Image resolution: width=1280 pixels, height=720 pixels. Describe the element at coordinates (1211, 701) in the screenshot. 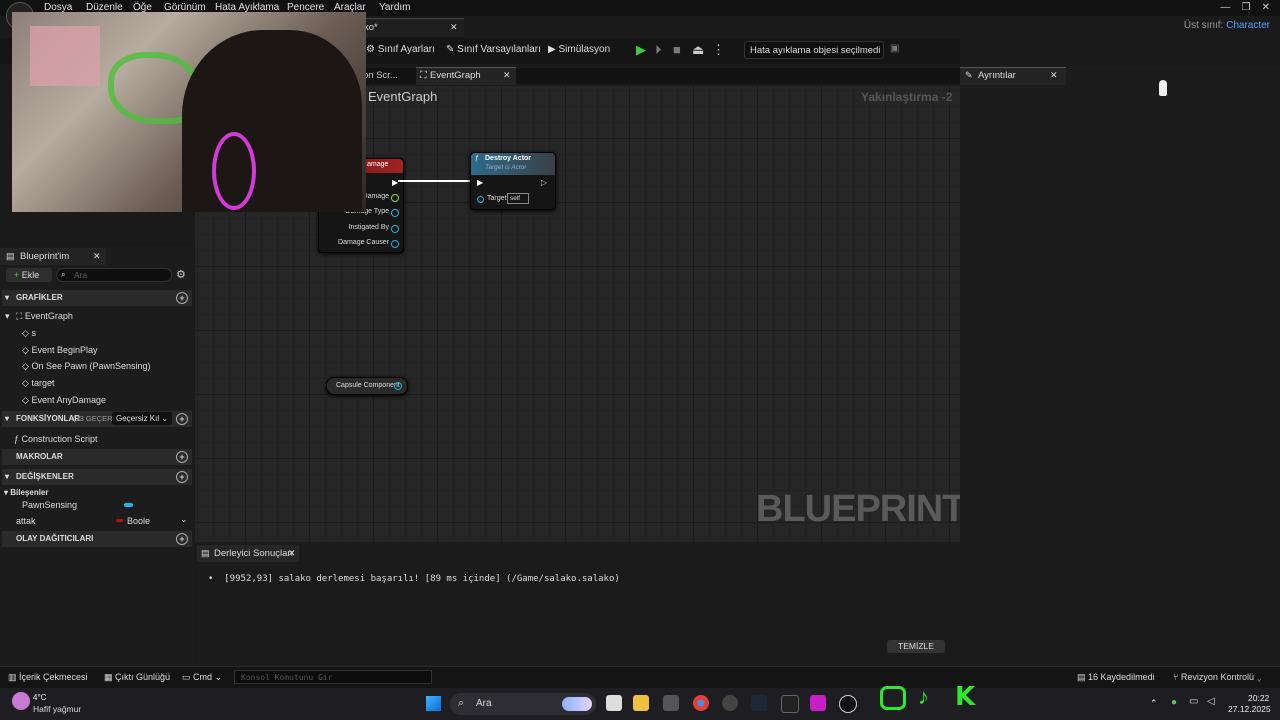

I see `volume-icon: ◁` at that location.